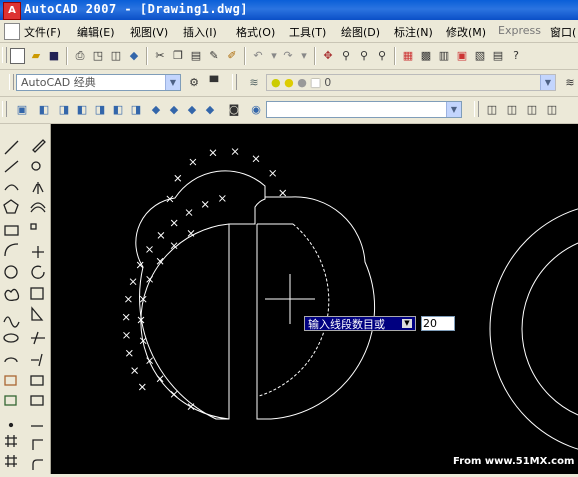 This screenshot has width=578, height=477. Describe the element at coordinates (134, 56) in the screenshot. I see `etransmit-icon: ◆` at that location.